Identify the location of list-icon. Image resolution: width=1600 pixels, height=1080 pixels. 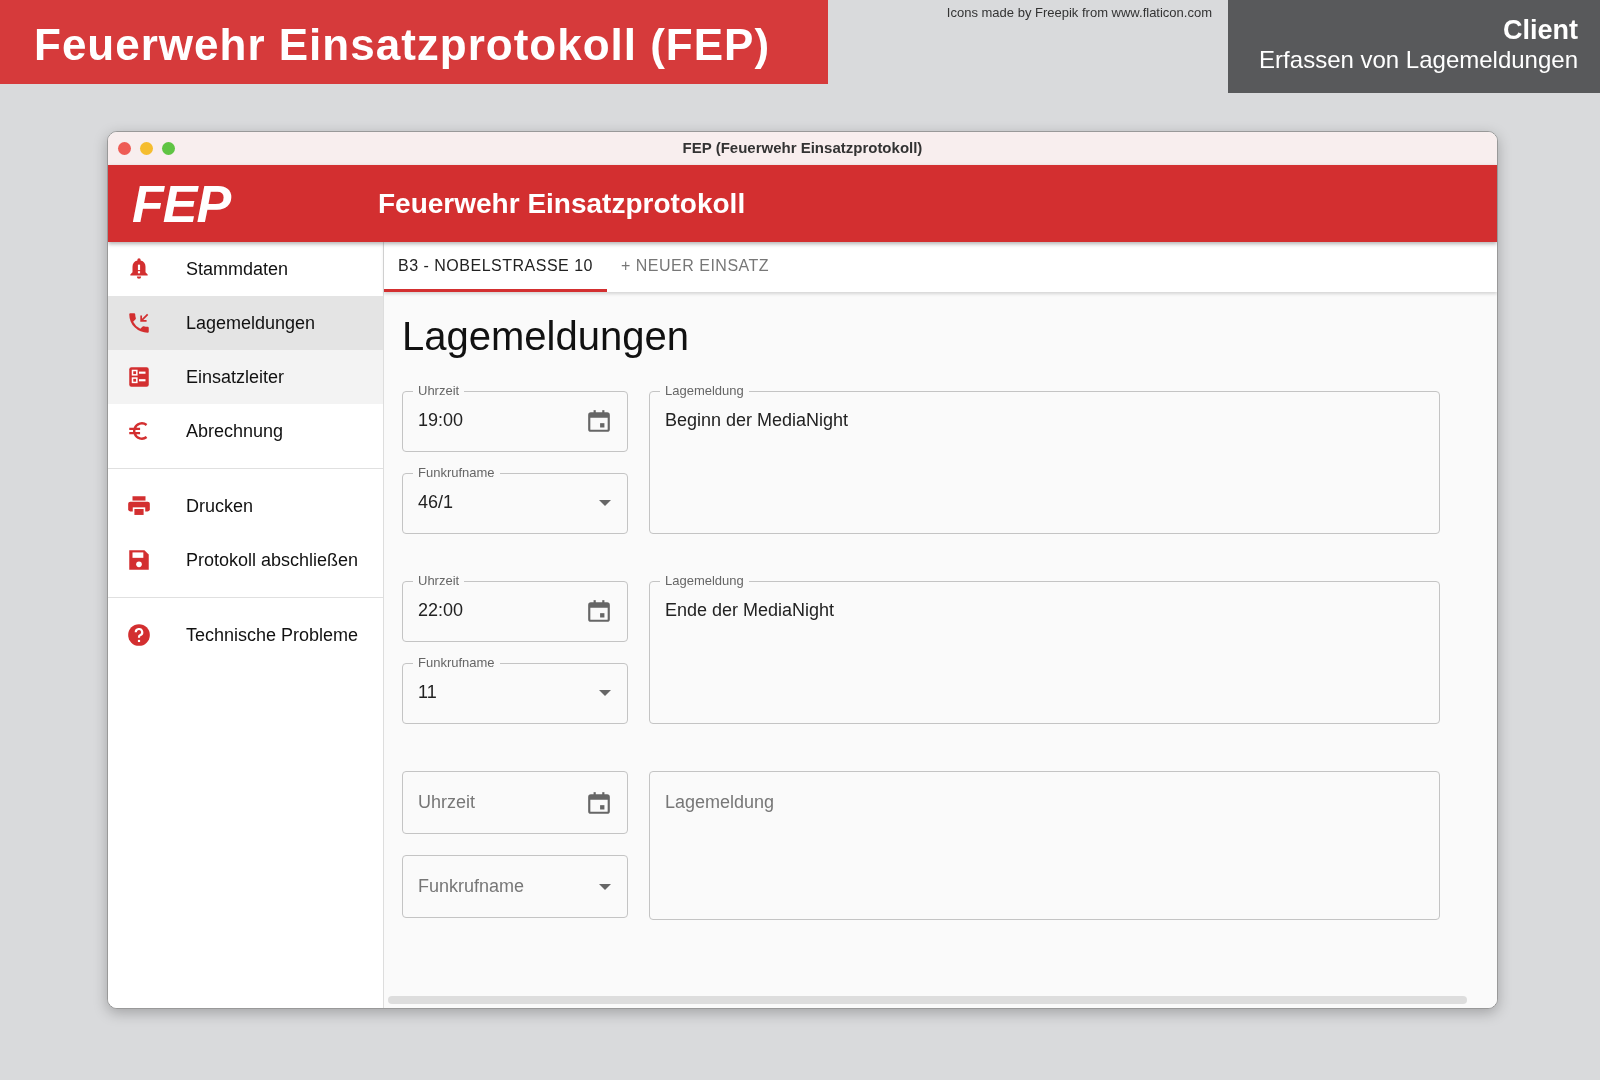
(139, 377).